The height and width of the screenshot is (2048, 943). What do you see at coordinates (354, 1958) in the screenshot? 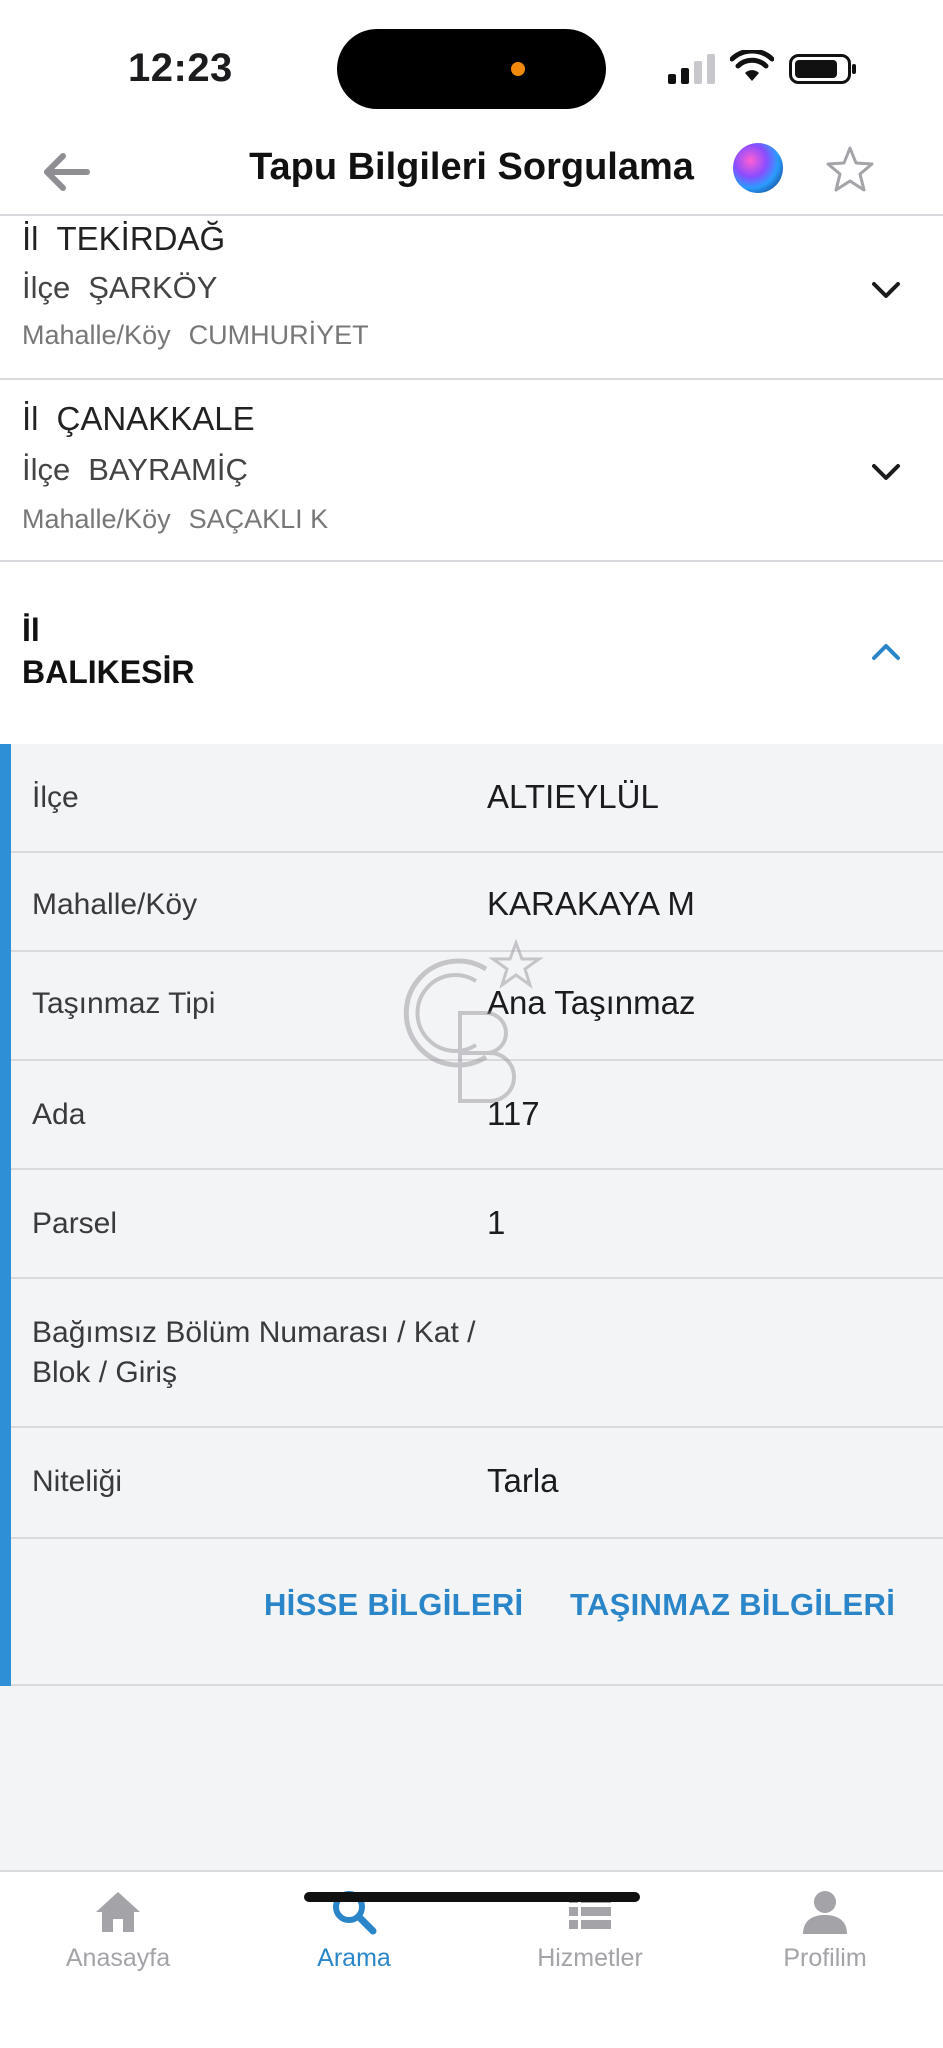
I see `tab-label: Arama` at bounding box center [354, 1958].